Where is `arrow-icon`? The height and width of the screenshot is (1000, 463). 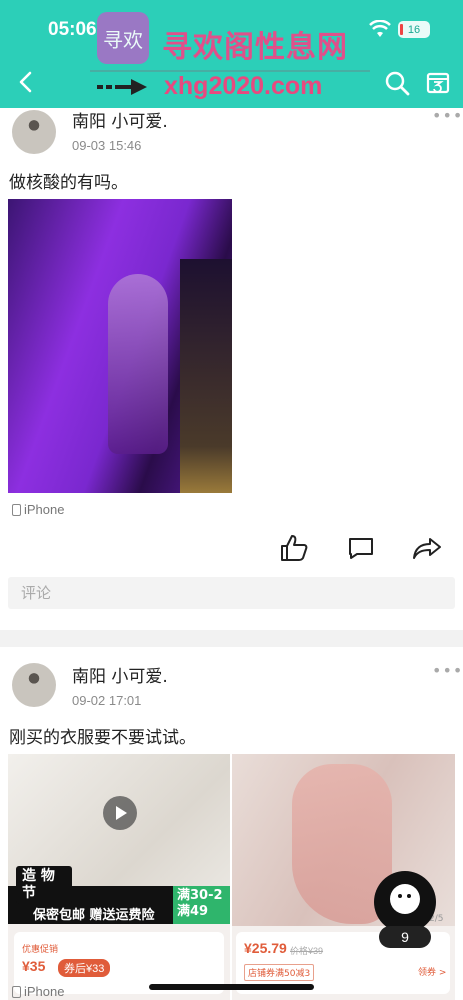
arrow-icon is located at coordinates (122, 87).